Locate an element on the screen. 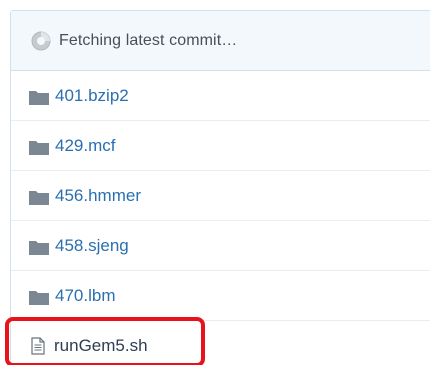  directory-link: 456.hmmer is located at coordinates (98, 196).